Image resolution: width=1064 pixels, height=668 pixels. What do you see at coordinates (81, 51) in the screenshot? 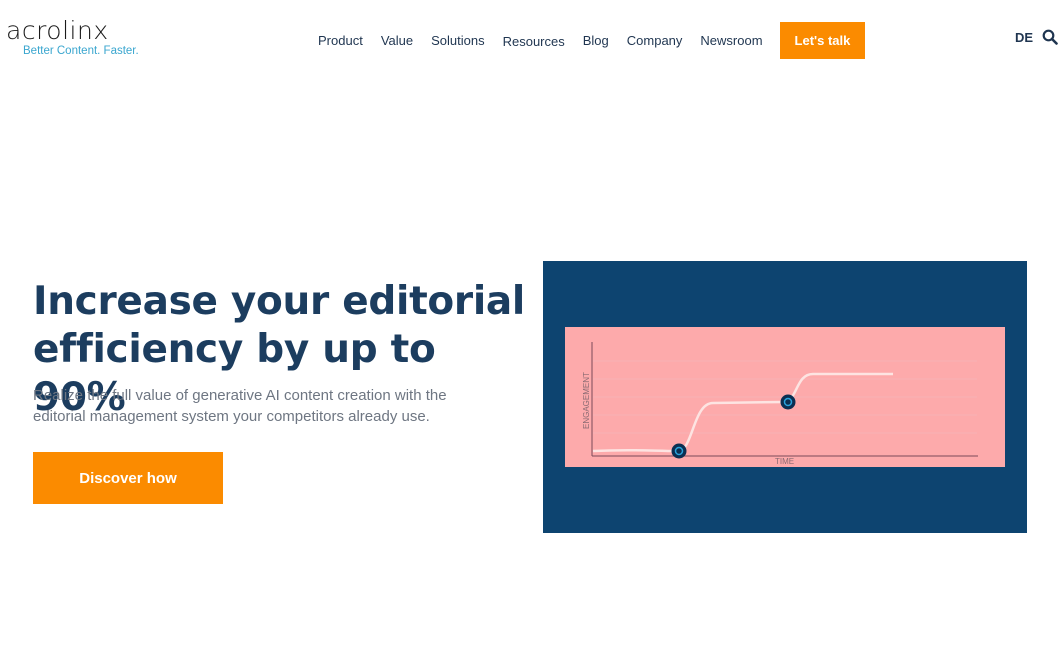
I see `logo-tagline: Better Content. Faster.` at bounding box center [81, 51].